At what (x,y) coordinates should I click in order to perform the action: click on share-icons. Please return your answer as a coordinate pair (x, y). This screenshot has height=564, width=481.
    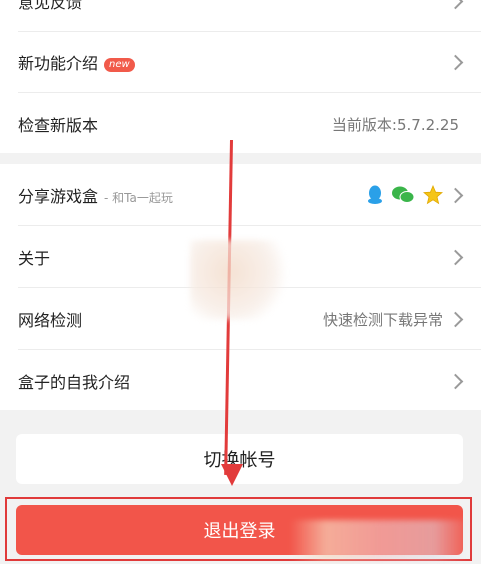
    Looking at the image, I should click on (405, 195).